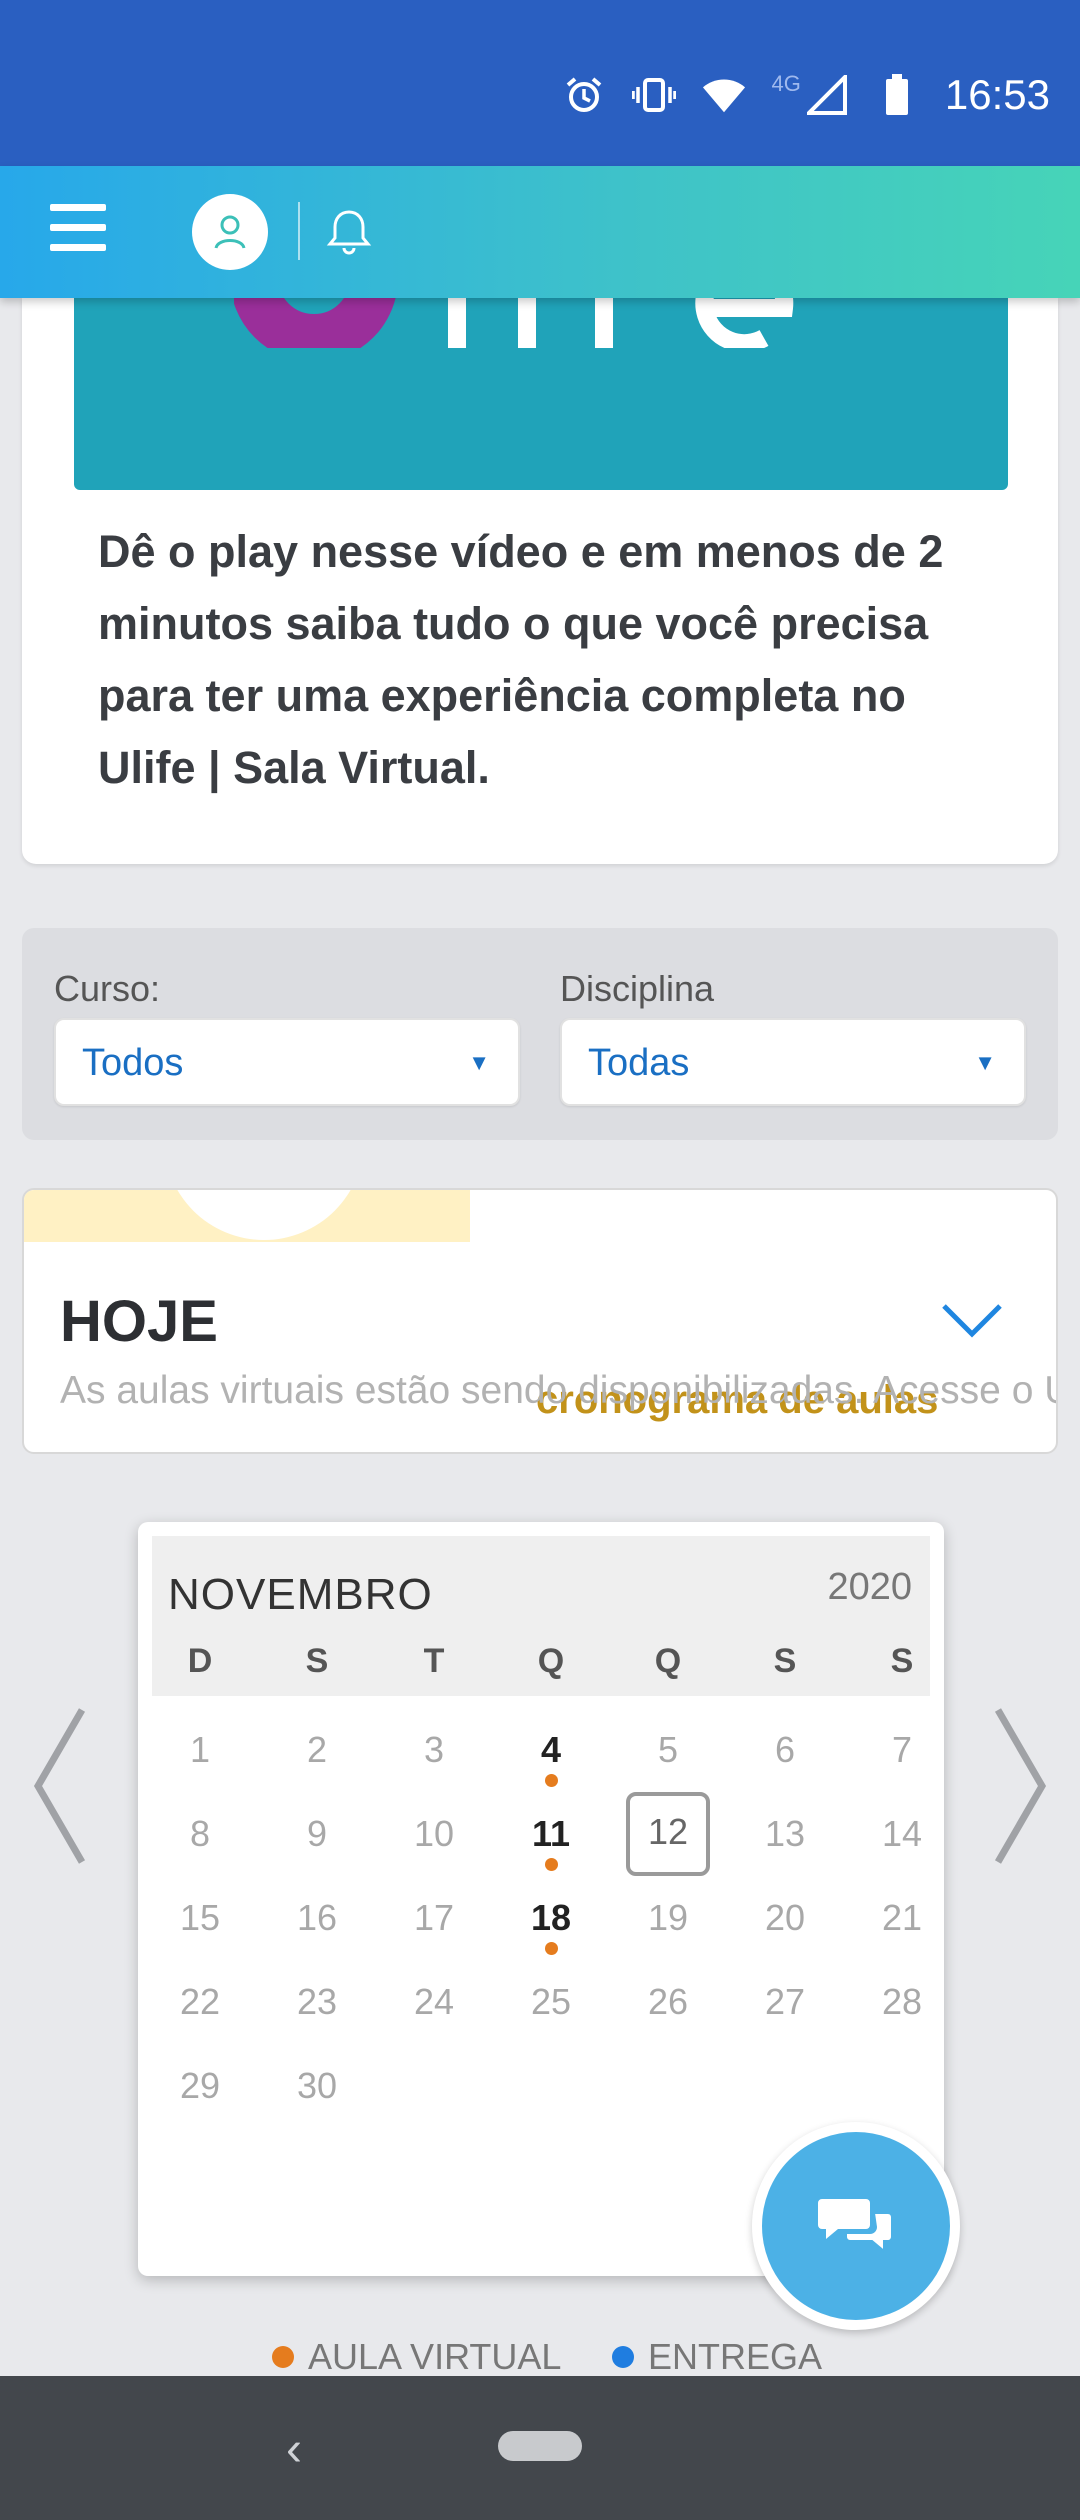 The height and width of the screenshot is (2520, 1080). I want to click on calendar-day-number: 20, so click(785, 1917).